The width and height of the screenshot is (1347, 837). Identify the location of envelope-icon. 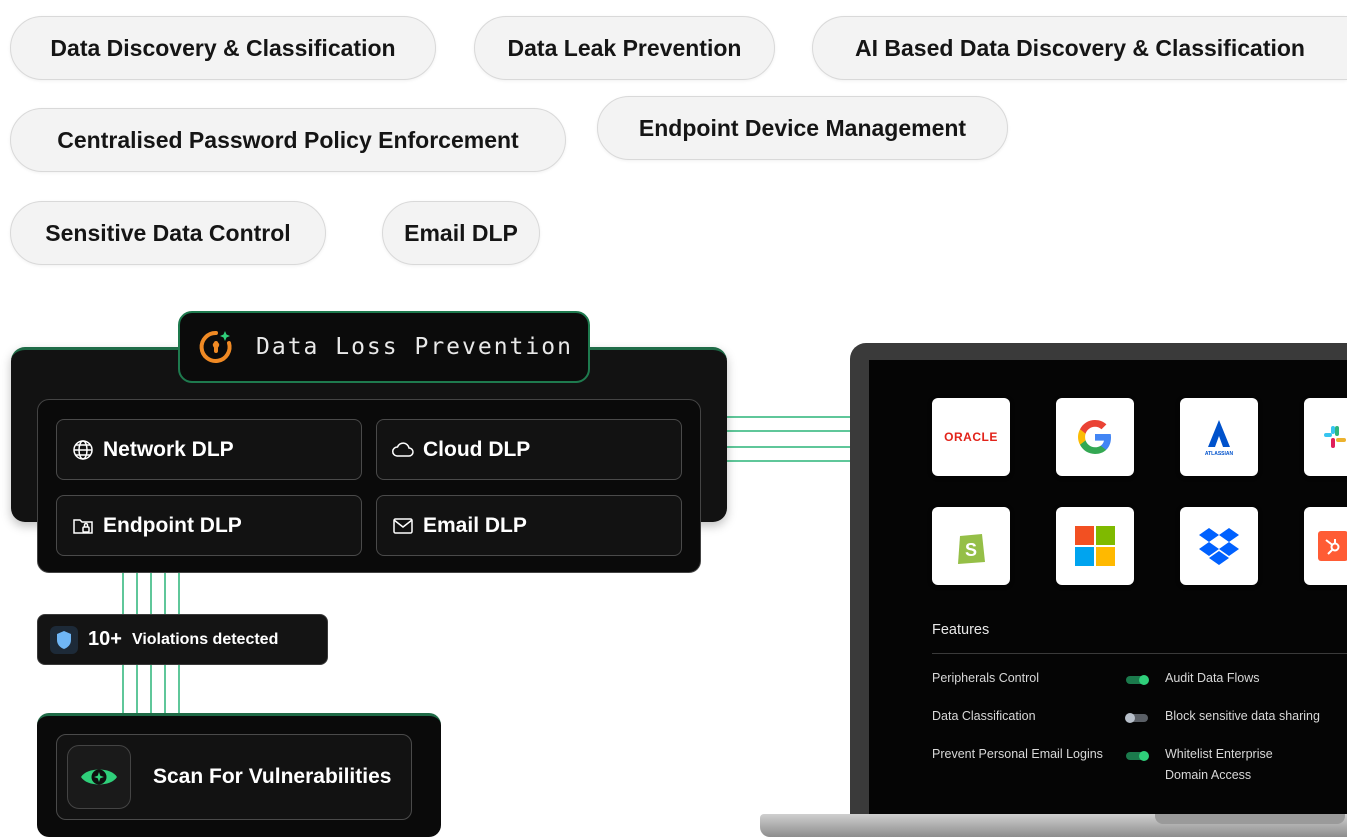
(403, 526).